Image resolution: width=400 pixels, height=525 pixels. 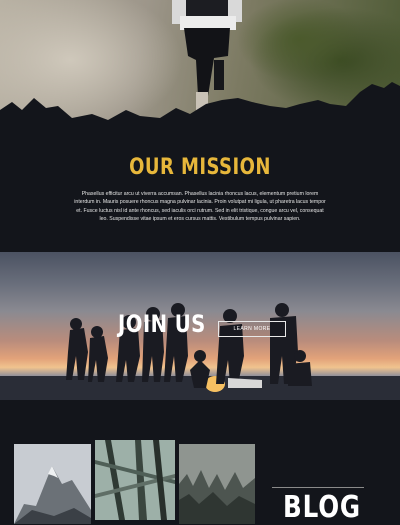 I want to click on join-heading: JOIN US, so click(x=162, y=324).